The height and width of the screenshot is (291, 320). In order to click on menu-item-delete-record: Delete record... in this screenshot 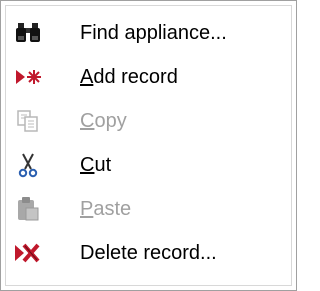, I will do `click(148, 253)`.